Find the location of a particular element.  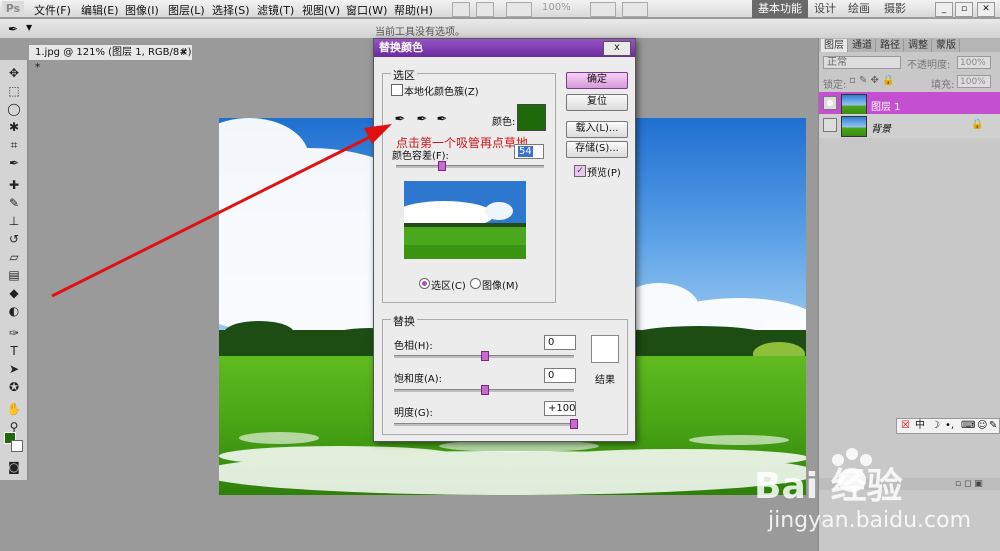

localized-clusters-checkbox is located at coordinates (397, 90).